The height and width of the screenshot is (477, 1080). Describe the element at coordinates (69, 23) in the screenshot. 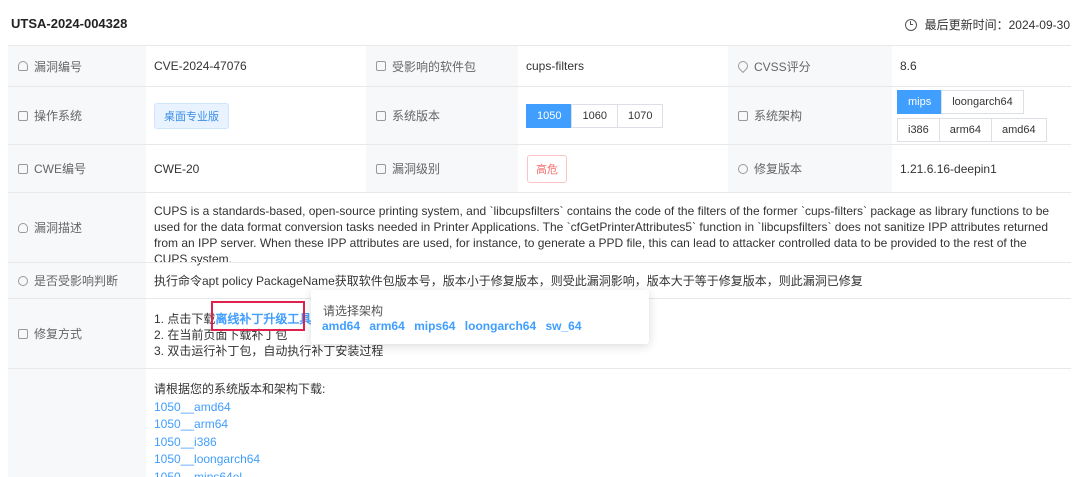

I see `page-title: UTSA-2024-004328` at that location.